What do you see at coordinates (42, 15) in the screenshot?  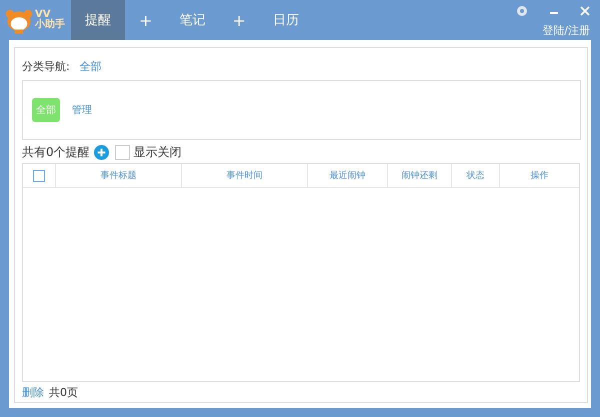 I see `logo-text: VV` at bounding box center [42, 15].